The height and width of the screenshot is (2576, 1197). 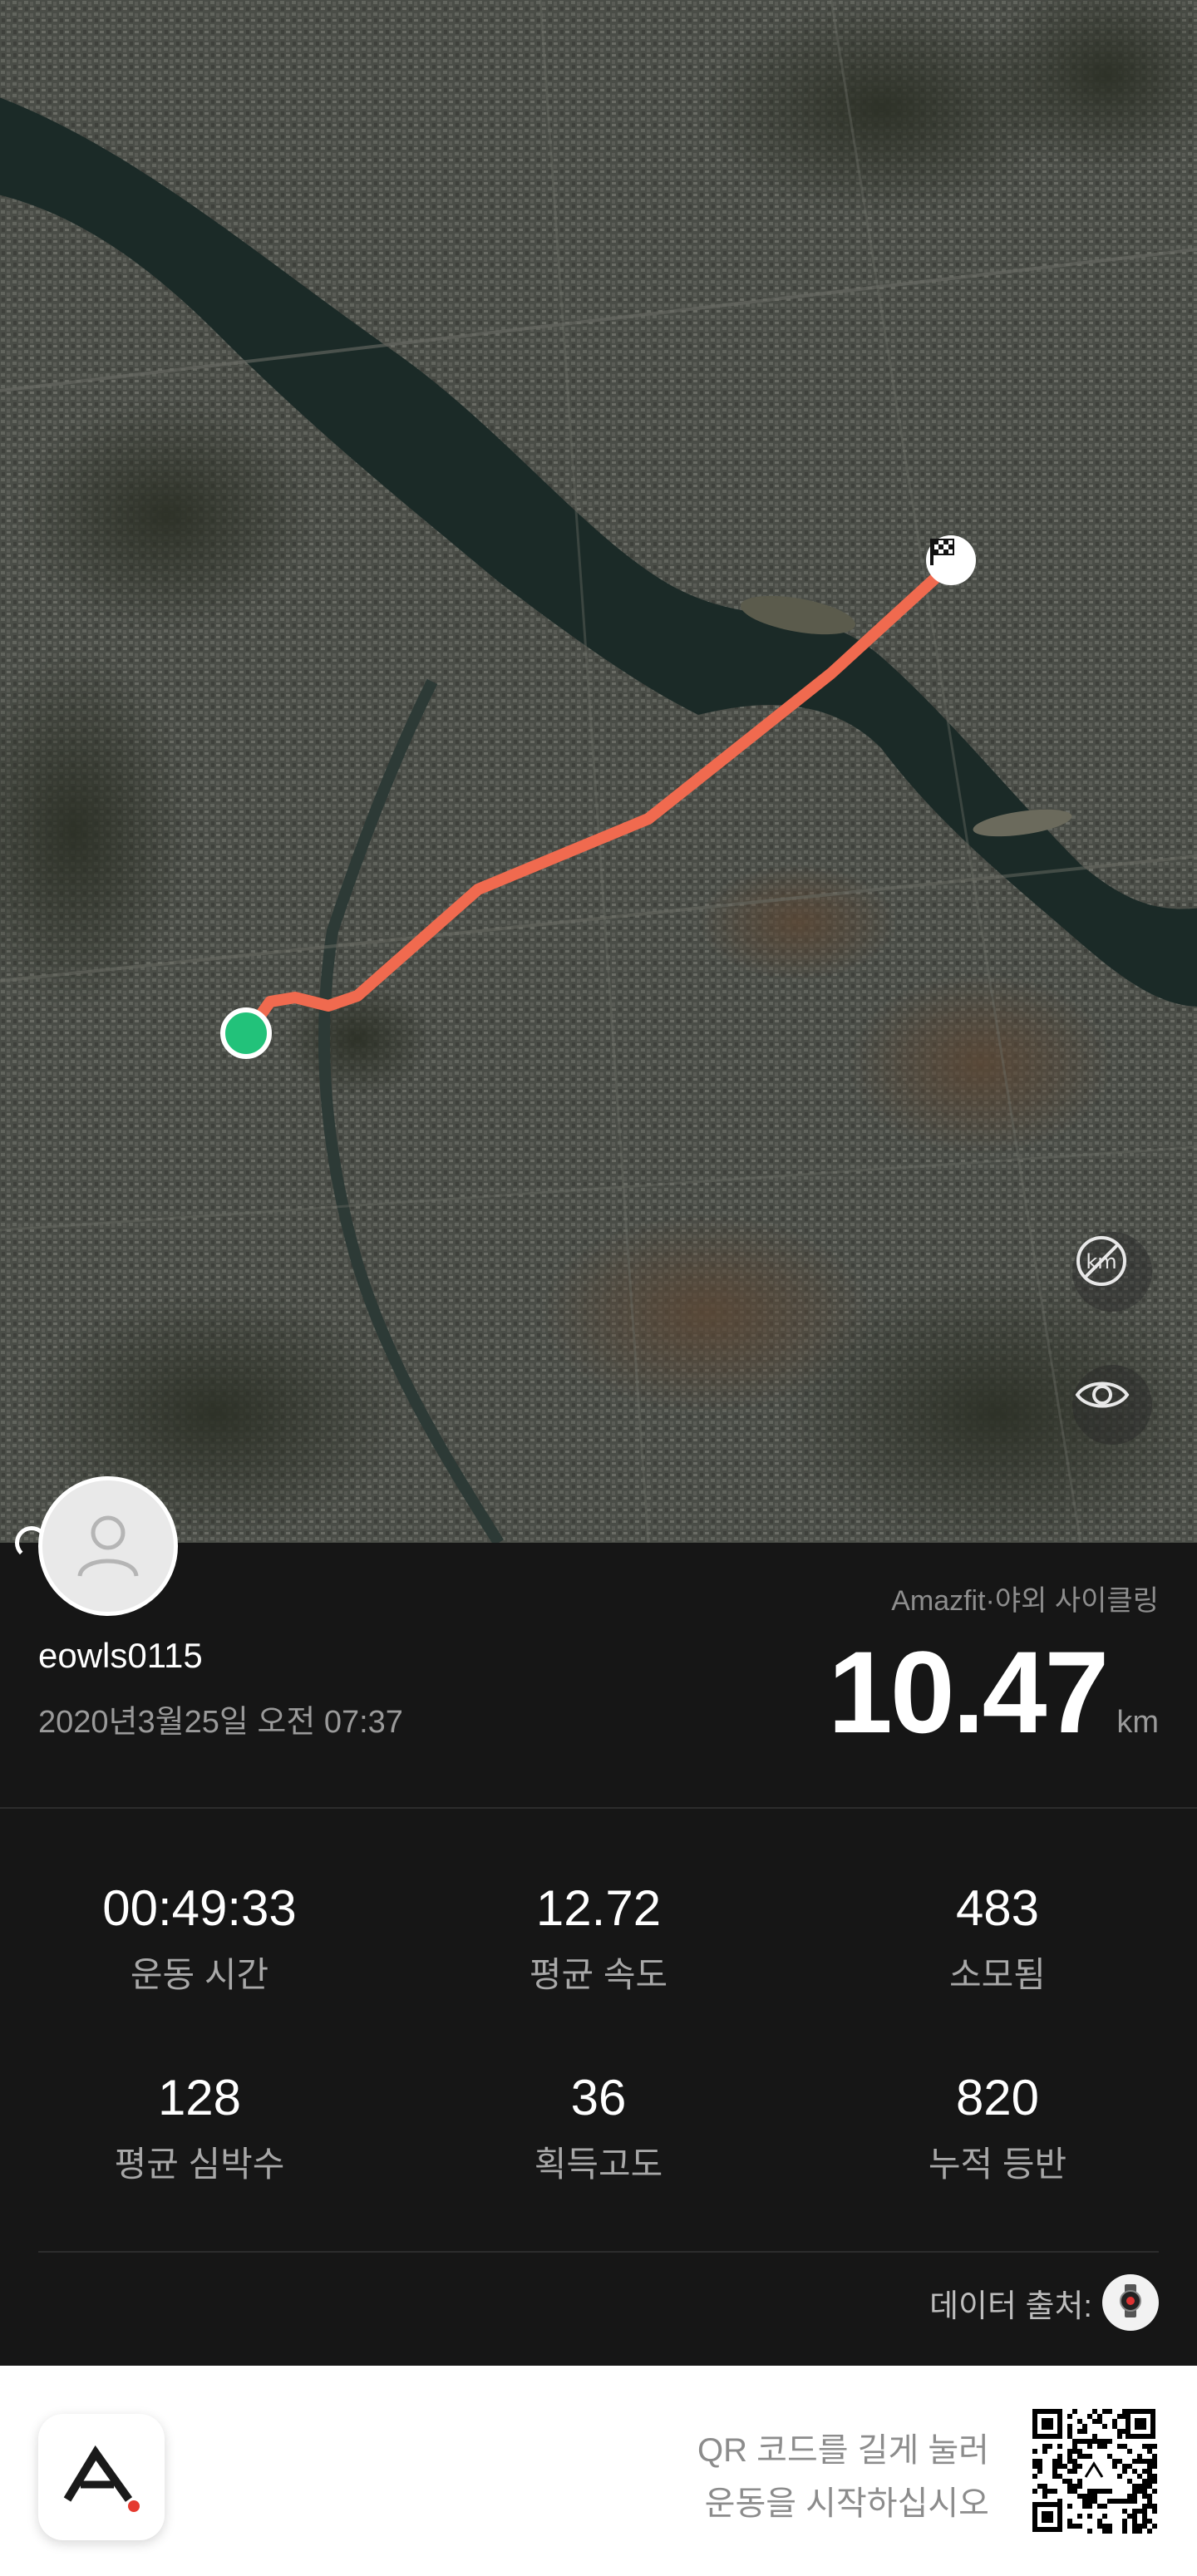 I want to click on stat-label: 소모됨, so click(x=997, y=1974).